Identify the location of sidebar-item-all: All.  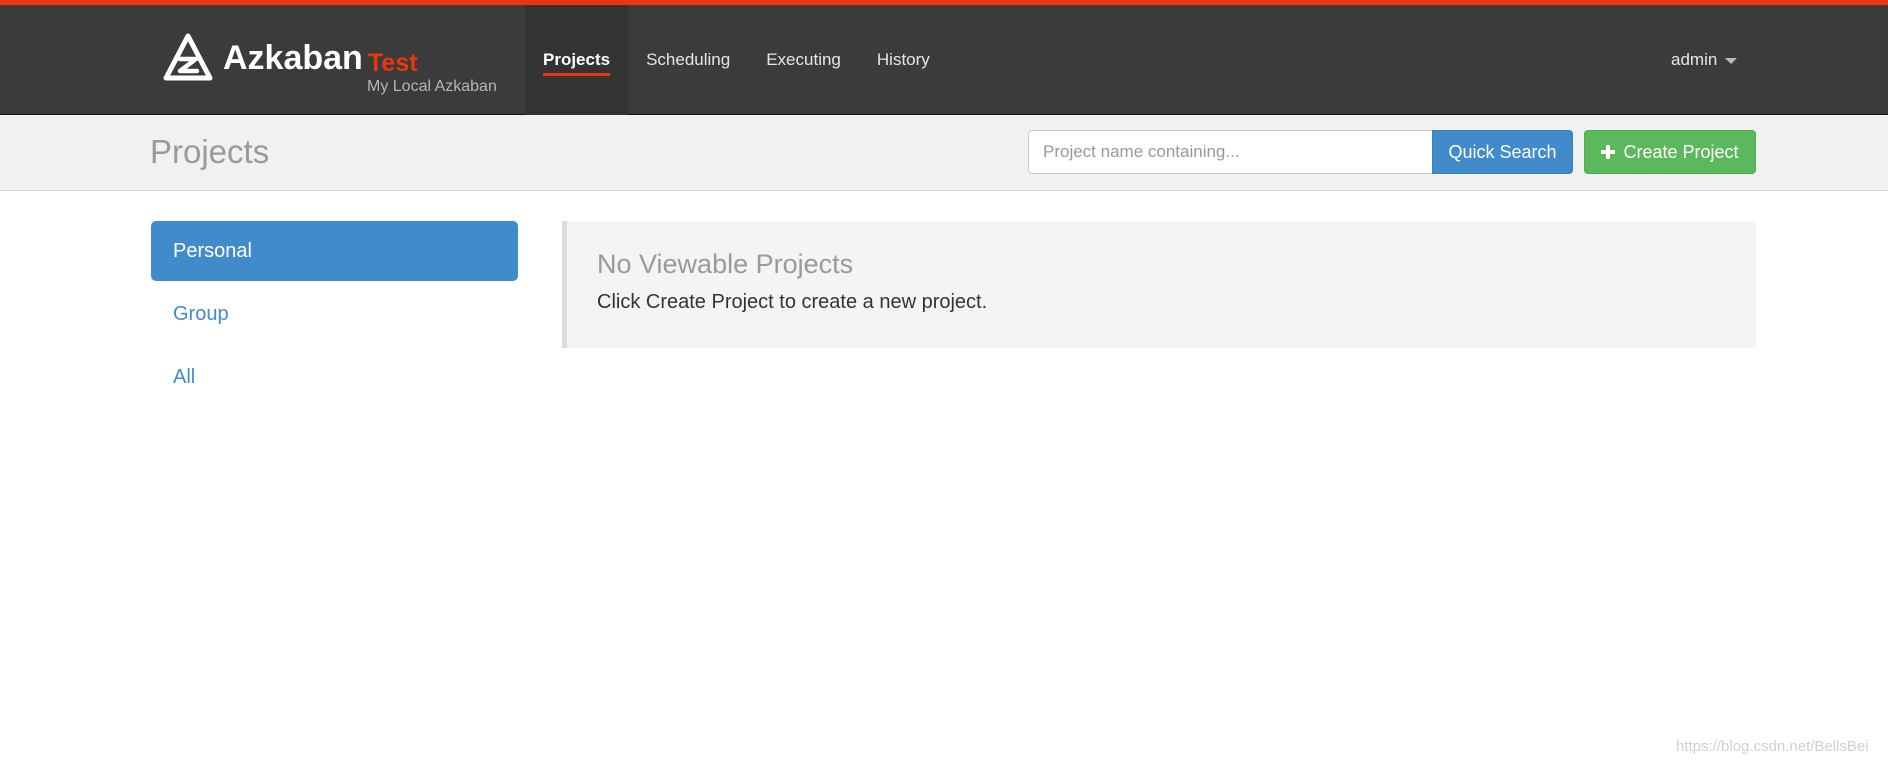
(334, 377).